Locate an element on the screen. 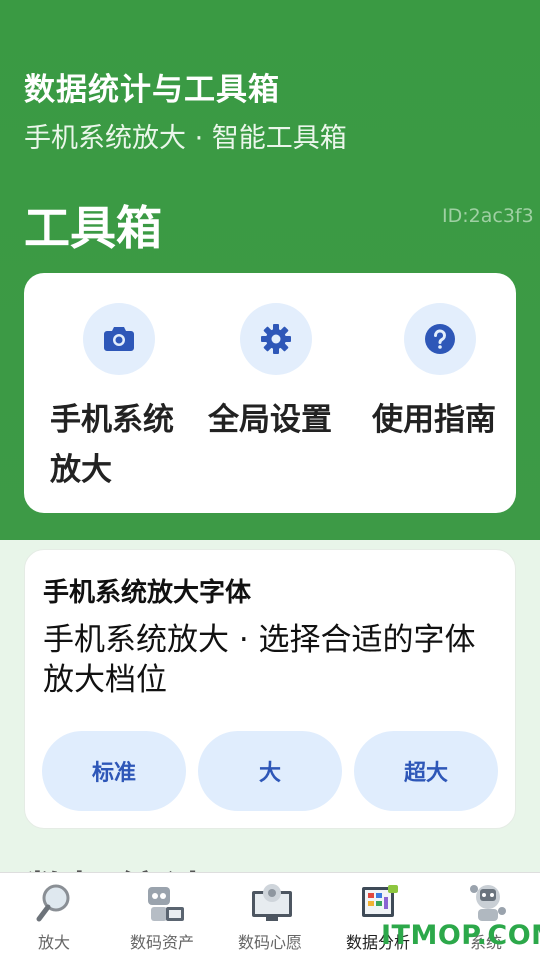 The image size is (540, 960). font-card-title: 手机系统放大字体 is located at coordinates (147, 593).